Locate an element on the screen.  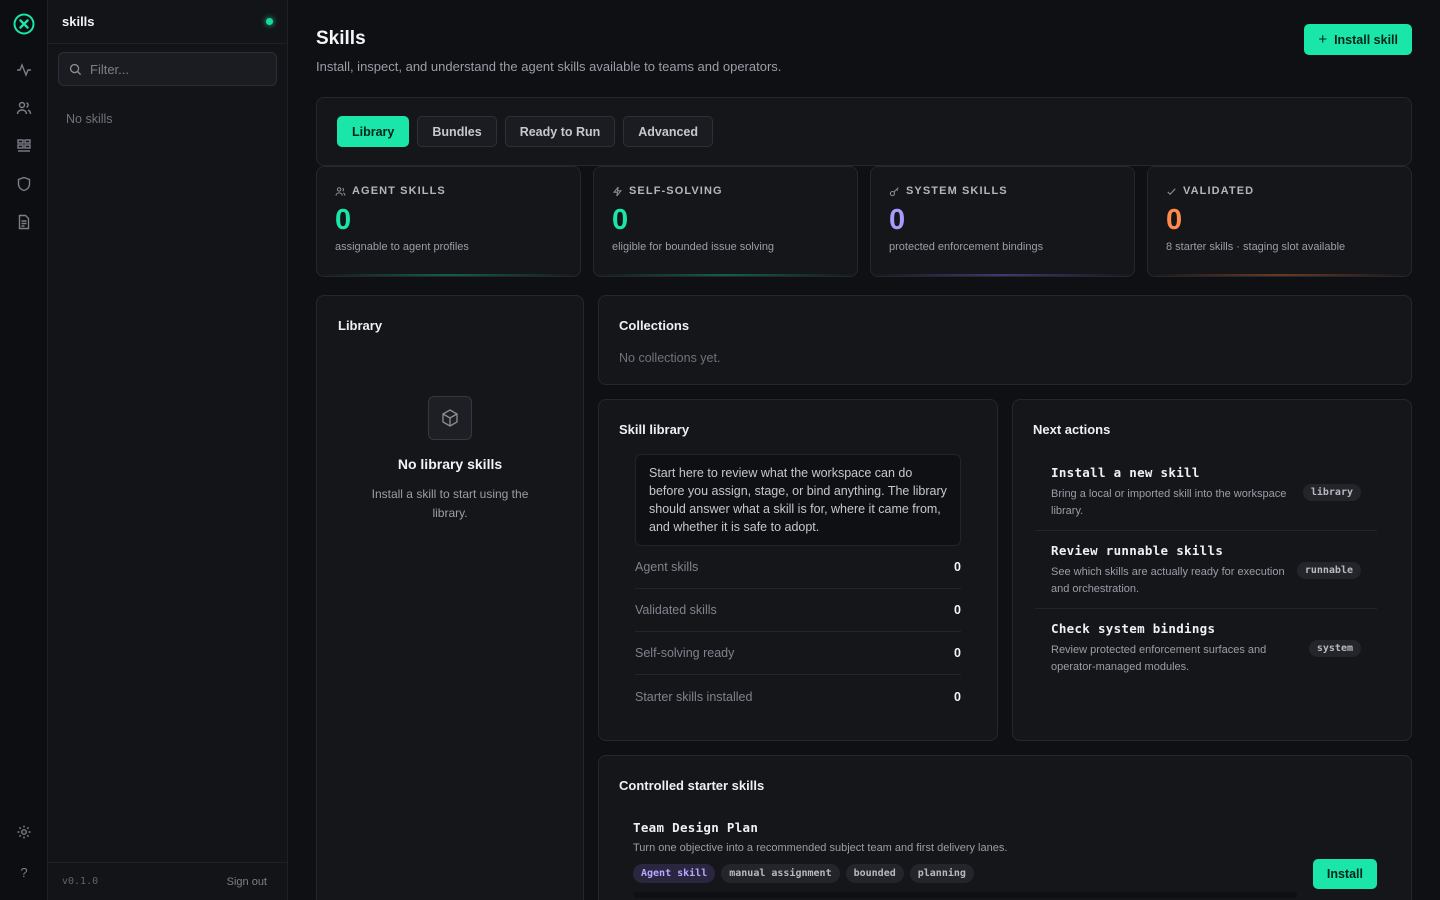
search-icon is located at coordinates (75, 69).